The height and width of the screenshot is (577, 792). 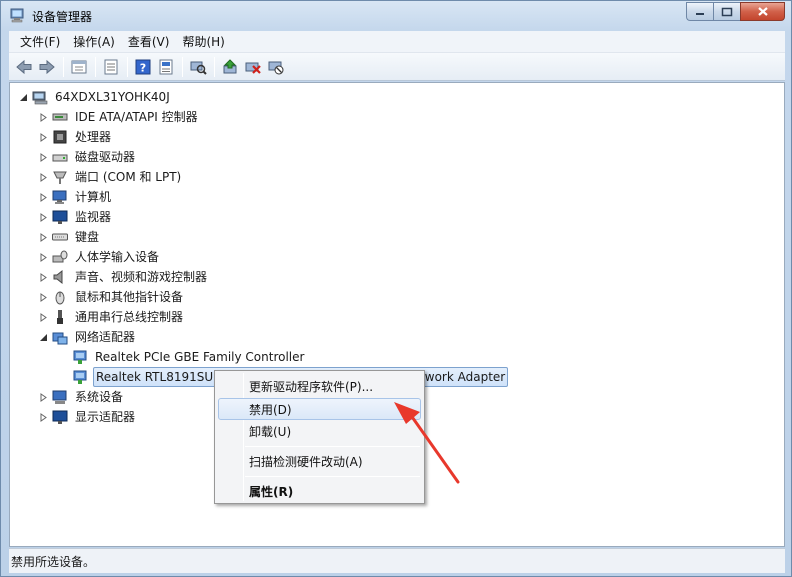 I want to click on disable-icon, so click(x=276, y=67).